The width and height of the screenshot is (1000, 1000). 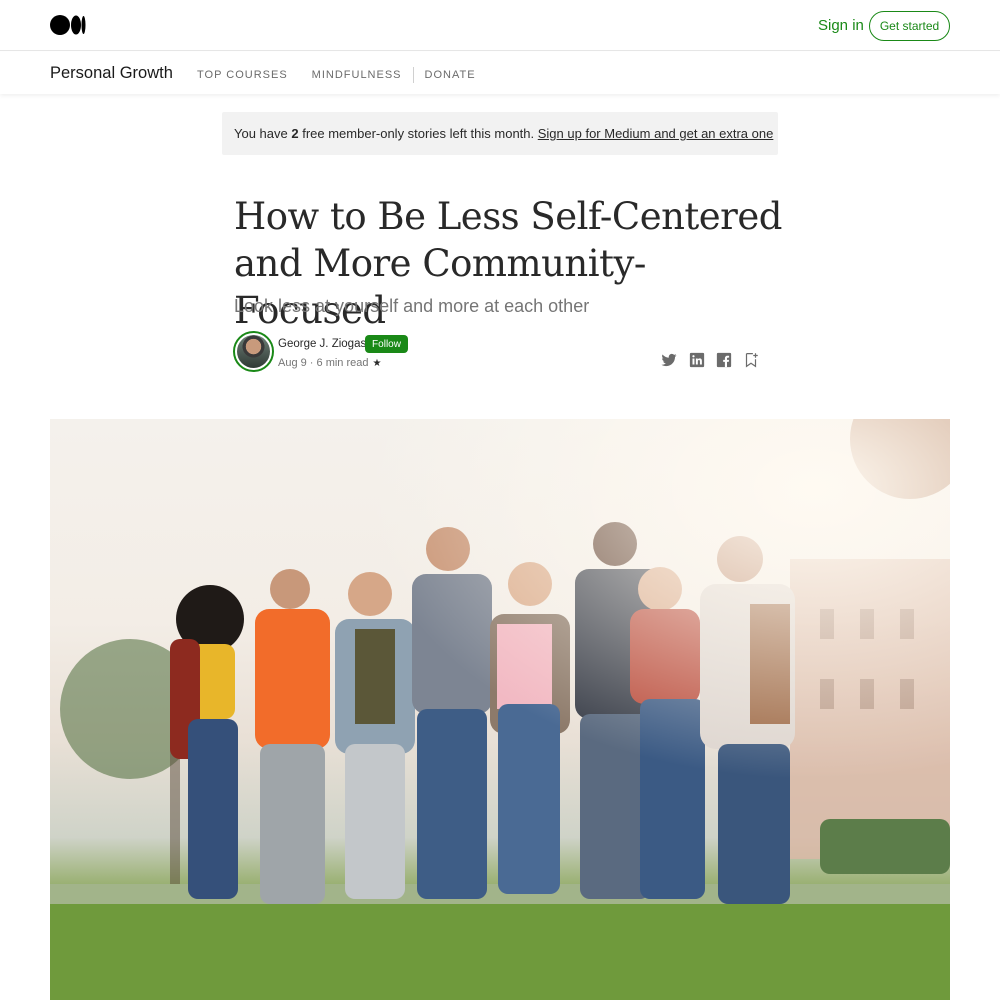 I want to click on sign-in-link: Sign in, so click(x=841, y=25).